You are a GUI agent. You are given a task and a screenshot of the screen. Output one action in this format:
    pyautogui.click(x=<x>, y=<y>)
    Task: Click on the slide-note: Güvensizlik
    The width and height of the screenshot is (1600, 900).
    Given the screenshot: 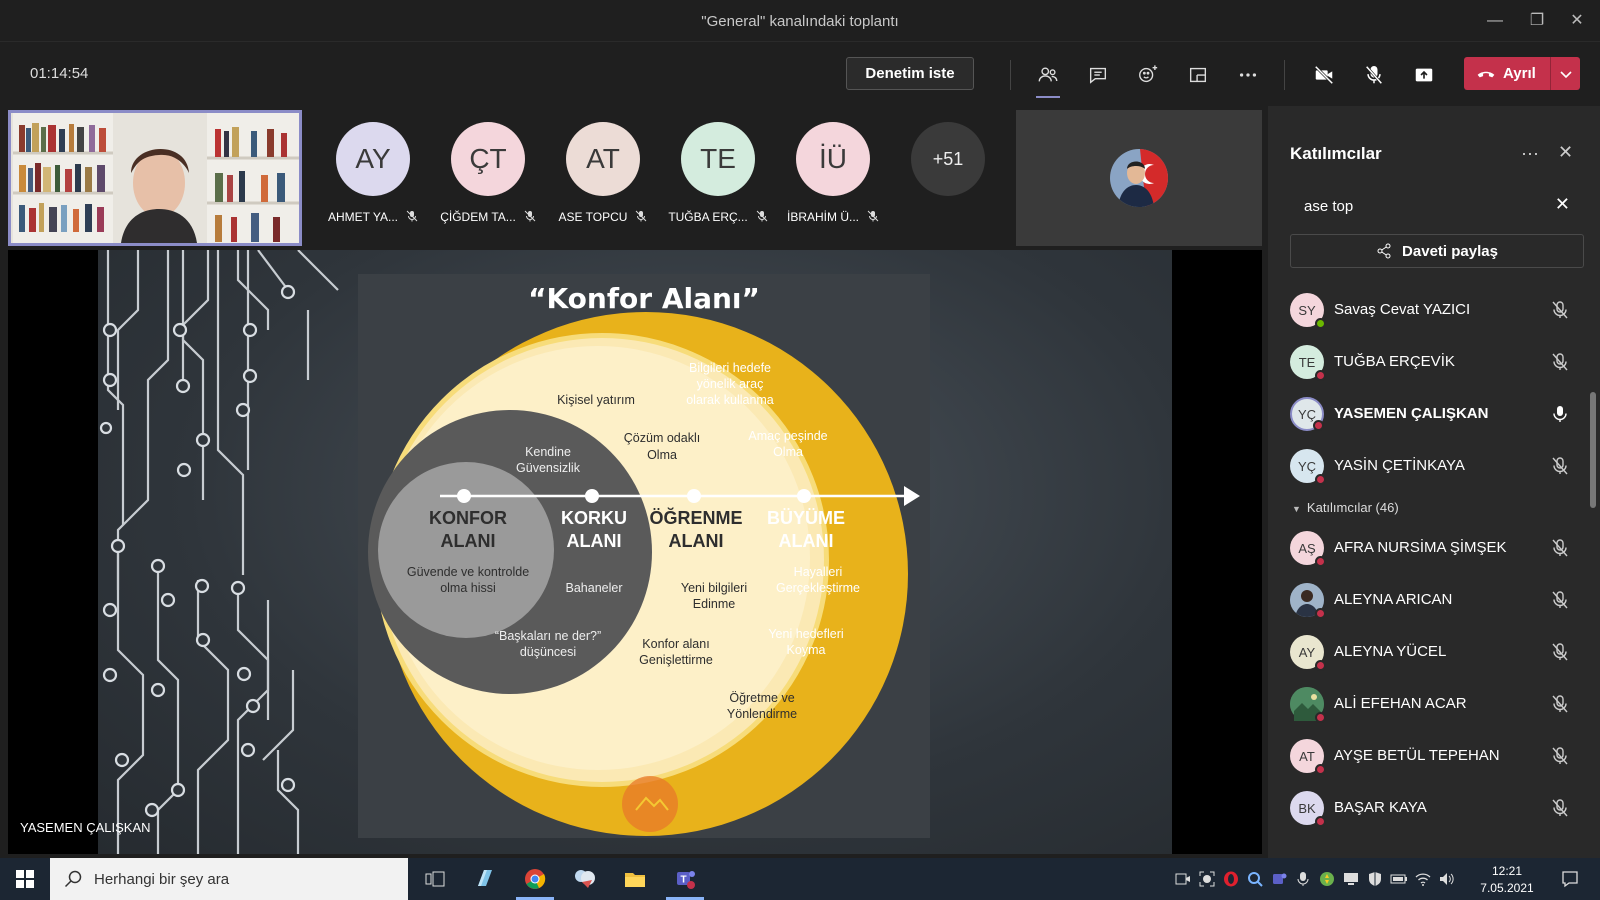 What is the action you would take?
    pyautogui.click(x=548, y=468)
    